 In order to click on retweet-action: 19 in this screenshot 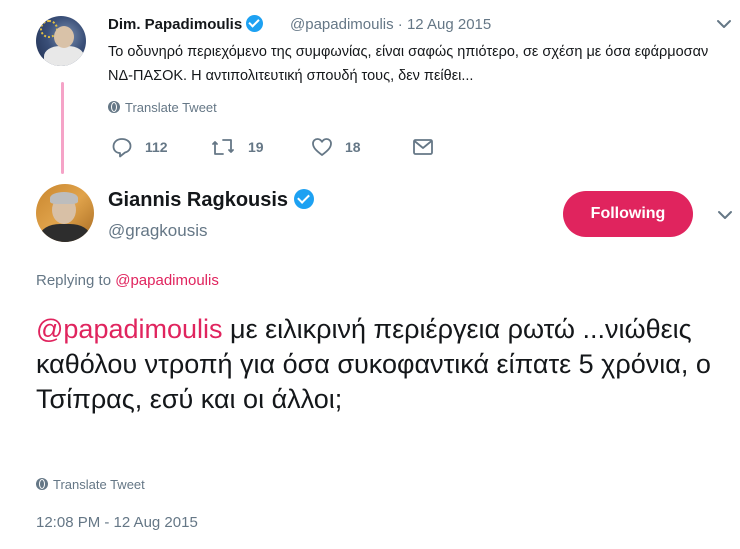, I will do `click(237, 147)`.